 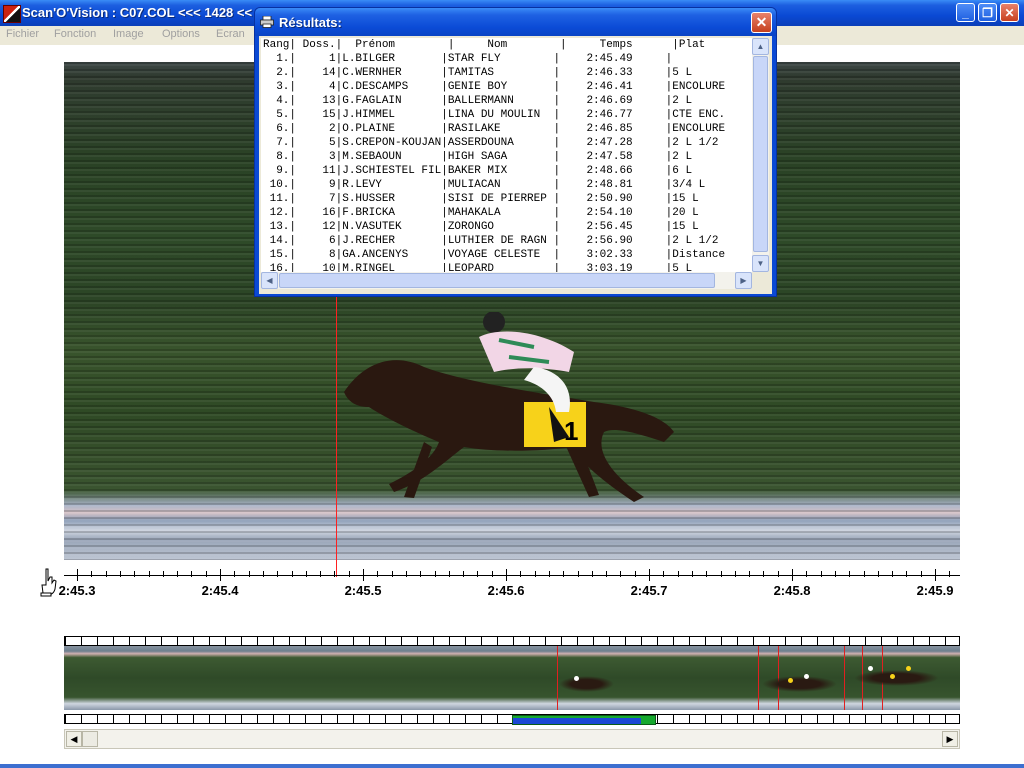 I want to click on scroll-down-arrow-icon: ▼, so click(x=760, y=263).